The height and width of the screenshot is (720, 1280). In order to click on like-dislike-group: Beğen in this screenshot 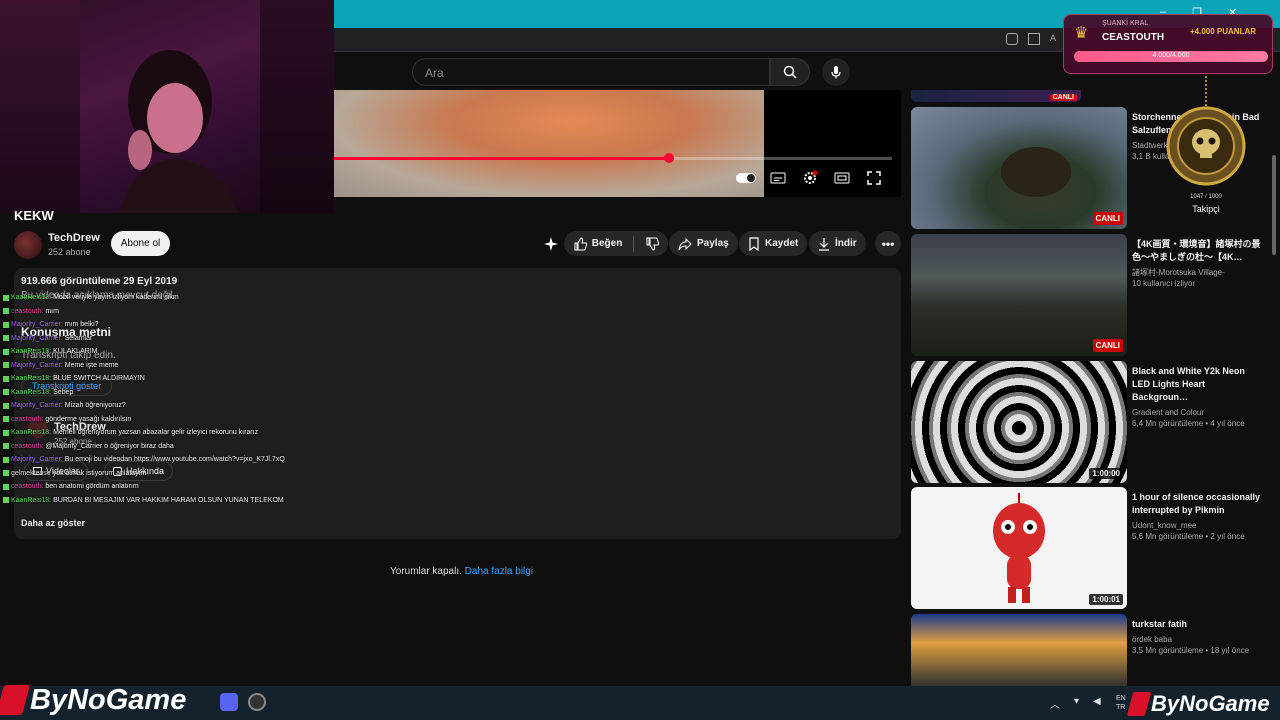, I will do `click(616, 243)`.